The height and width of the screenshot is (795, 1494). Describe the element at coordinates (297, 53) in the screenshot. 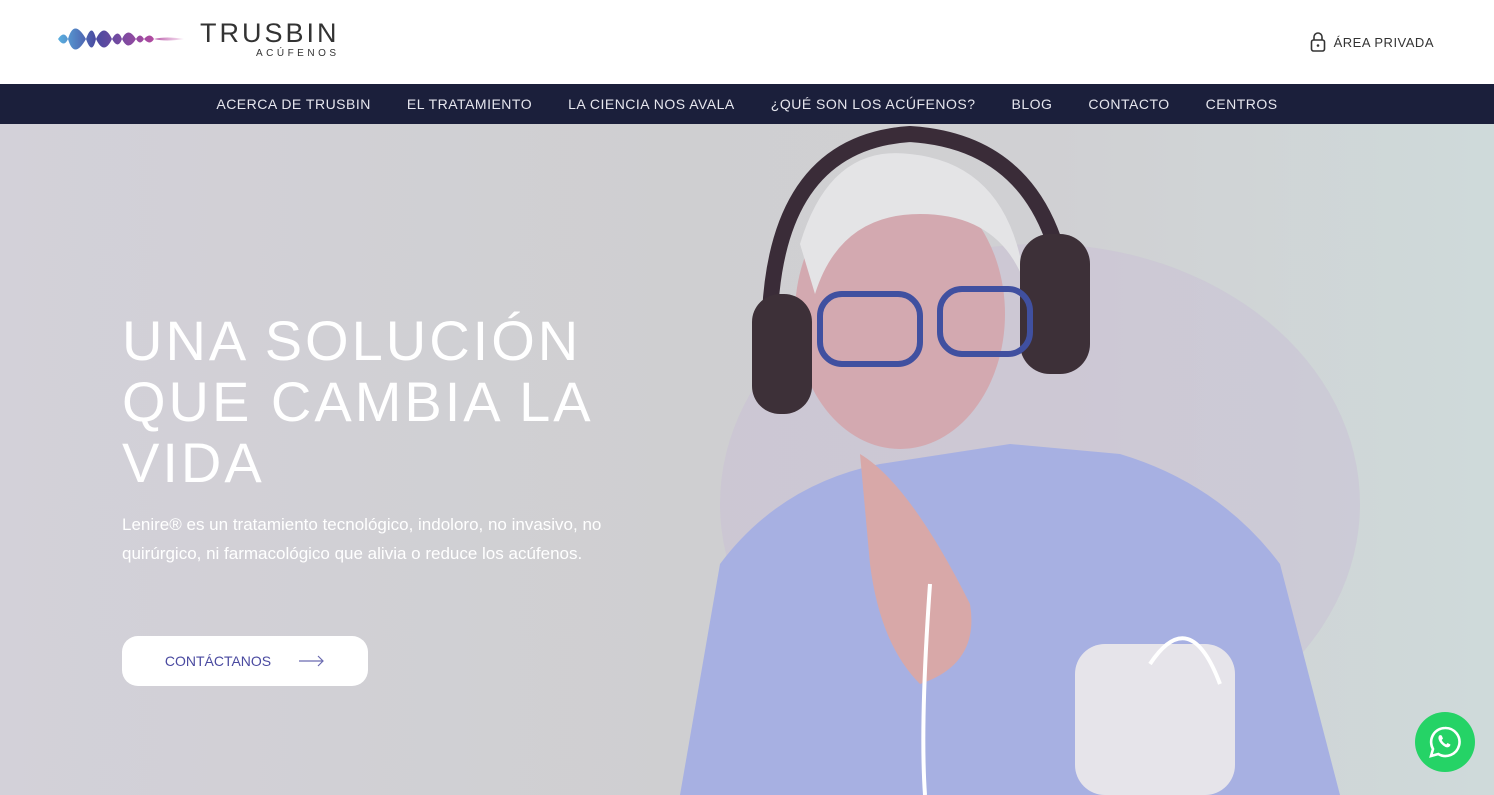

I see `brand-subtitle: ACÚFENOS` at that location.